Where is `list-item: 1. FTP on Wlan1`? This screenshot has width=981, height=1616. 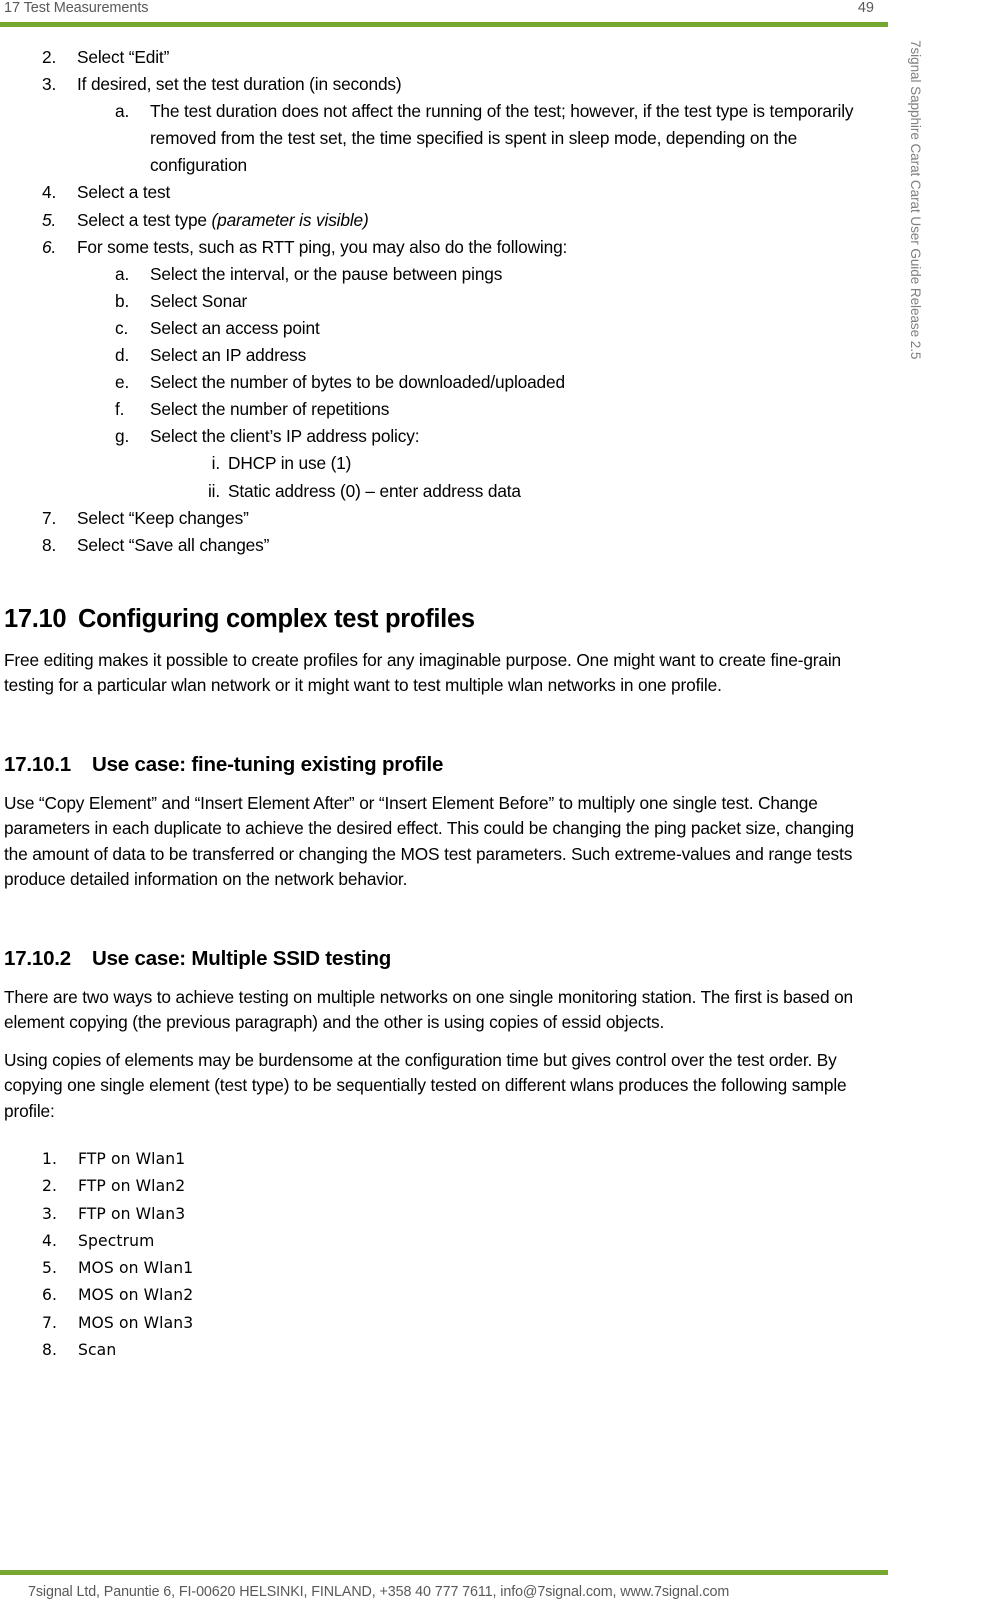
list-item: 1. FTP on Wlan1 is located at coordinates (444, 1159).